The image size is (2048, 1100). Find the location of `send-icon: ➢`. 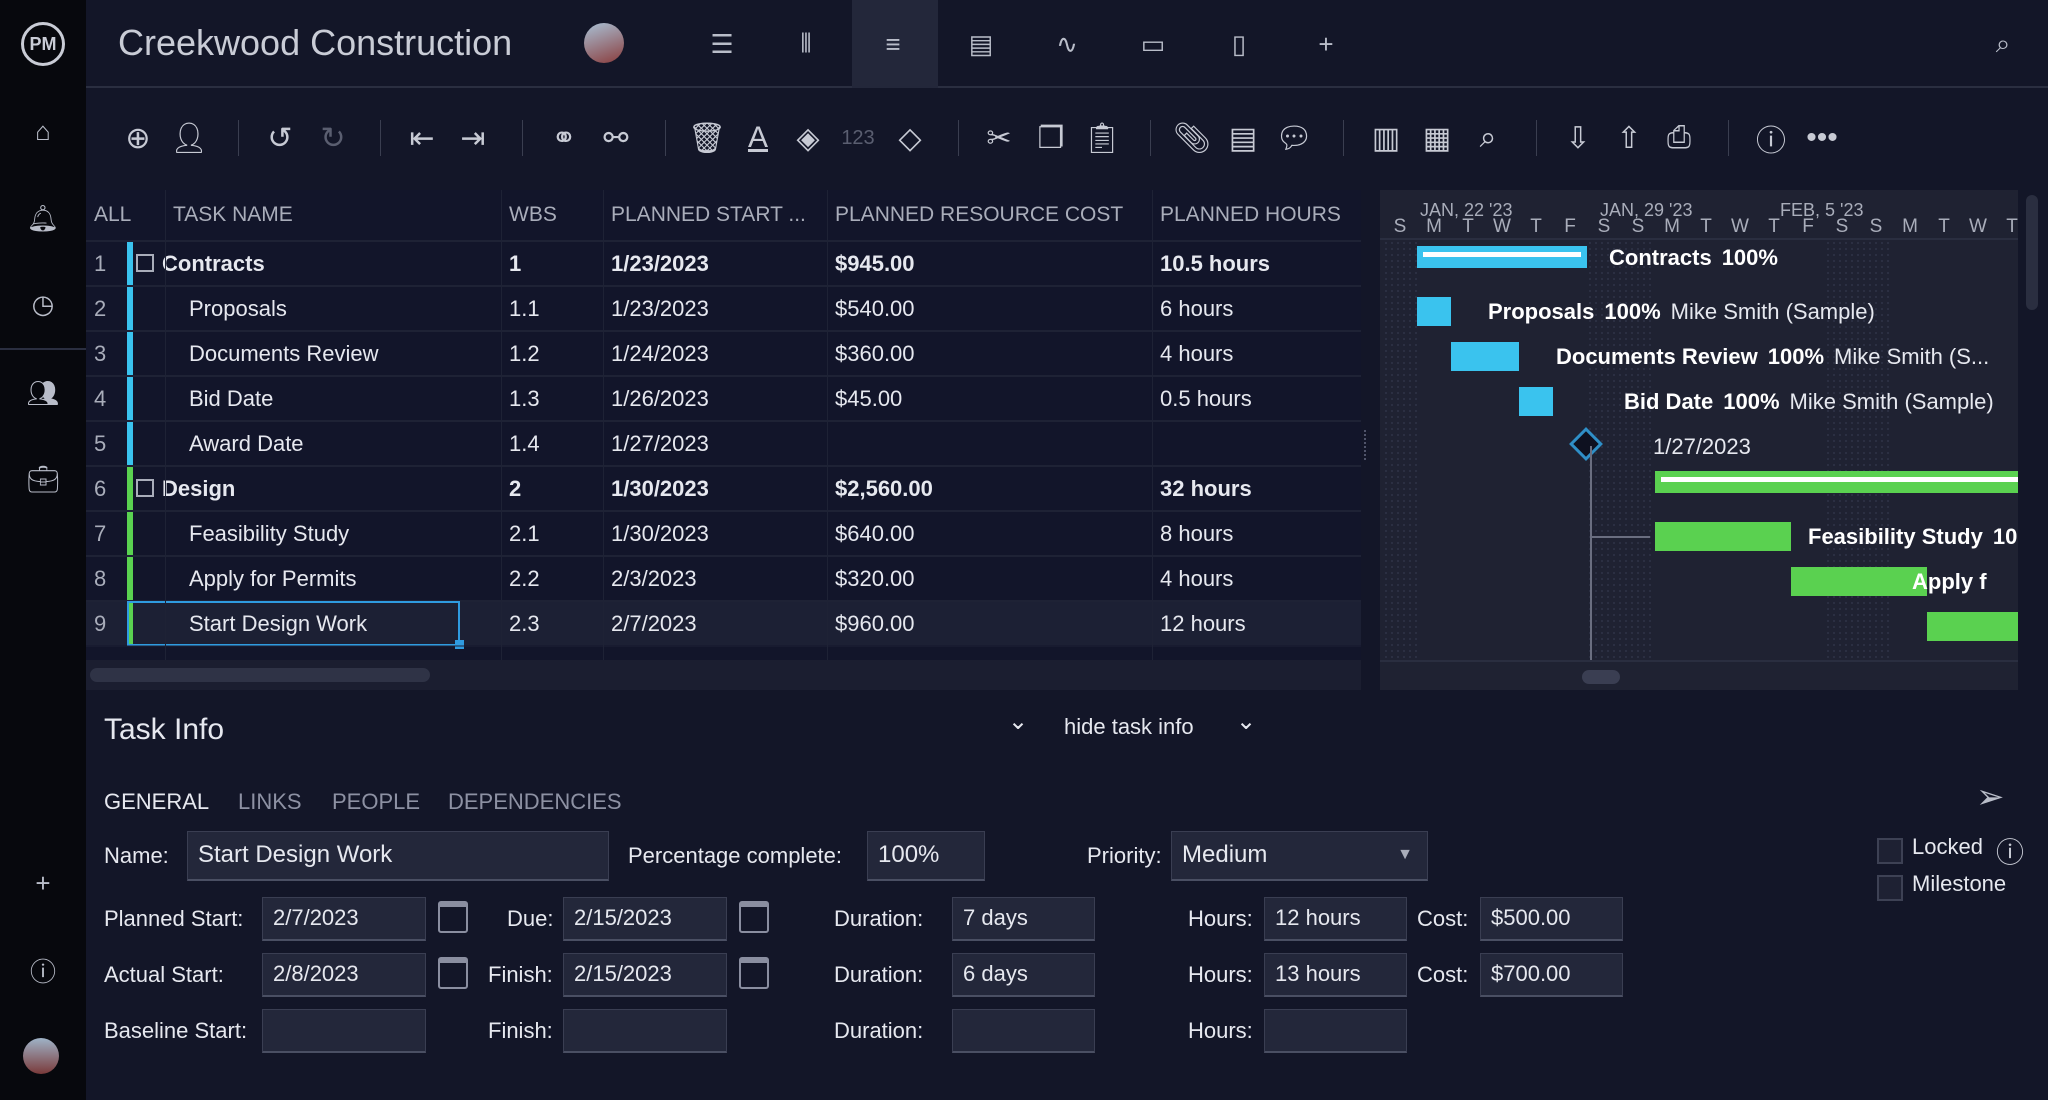

send-icon: ➢ is located at coordinates (1990, 797).